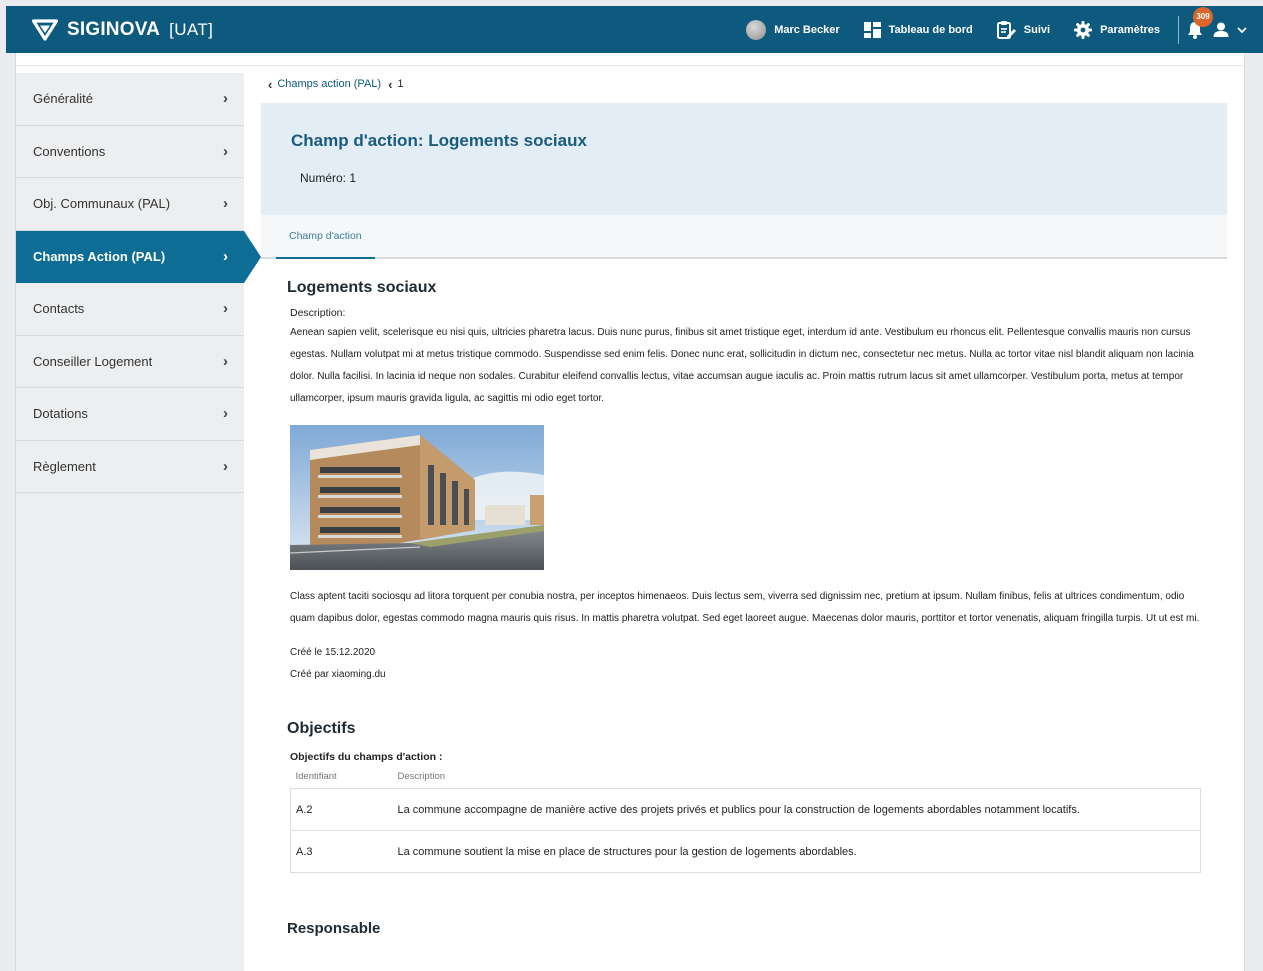 This screenshot has height=971, width=1263. What do you see at coordinates (1221, 29) in the screenshot?
I see `user-icon` at bounding box center [1221, 29].